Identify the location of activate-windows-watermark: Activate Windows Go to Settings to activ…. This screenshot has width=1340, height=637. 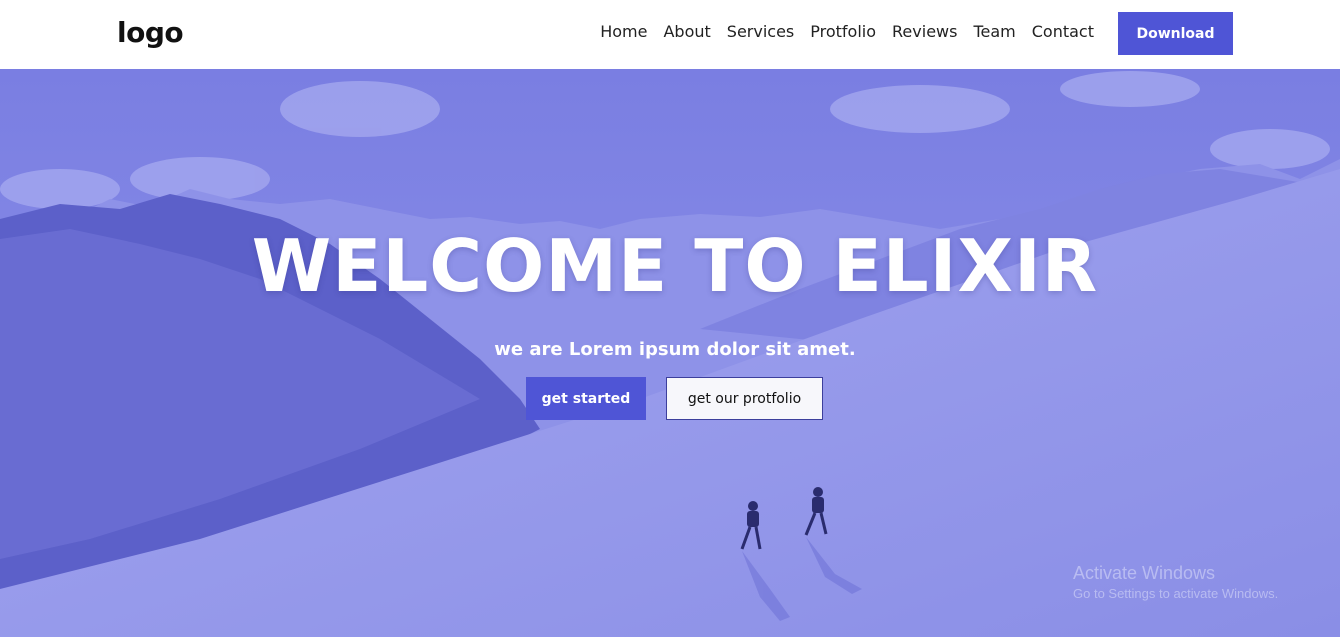
(1175, 582).